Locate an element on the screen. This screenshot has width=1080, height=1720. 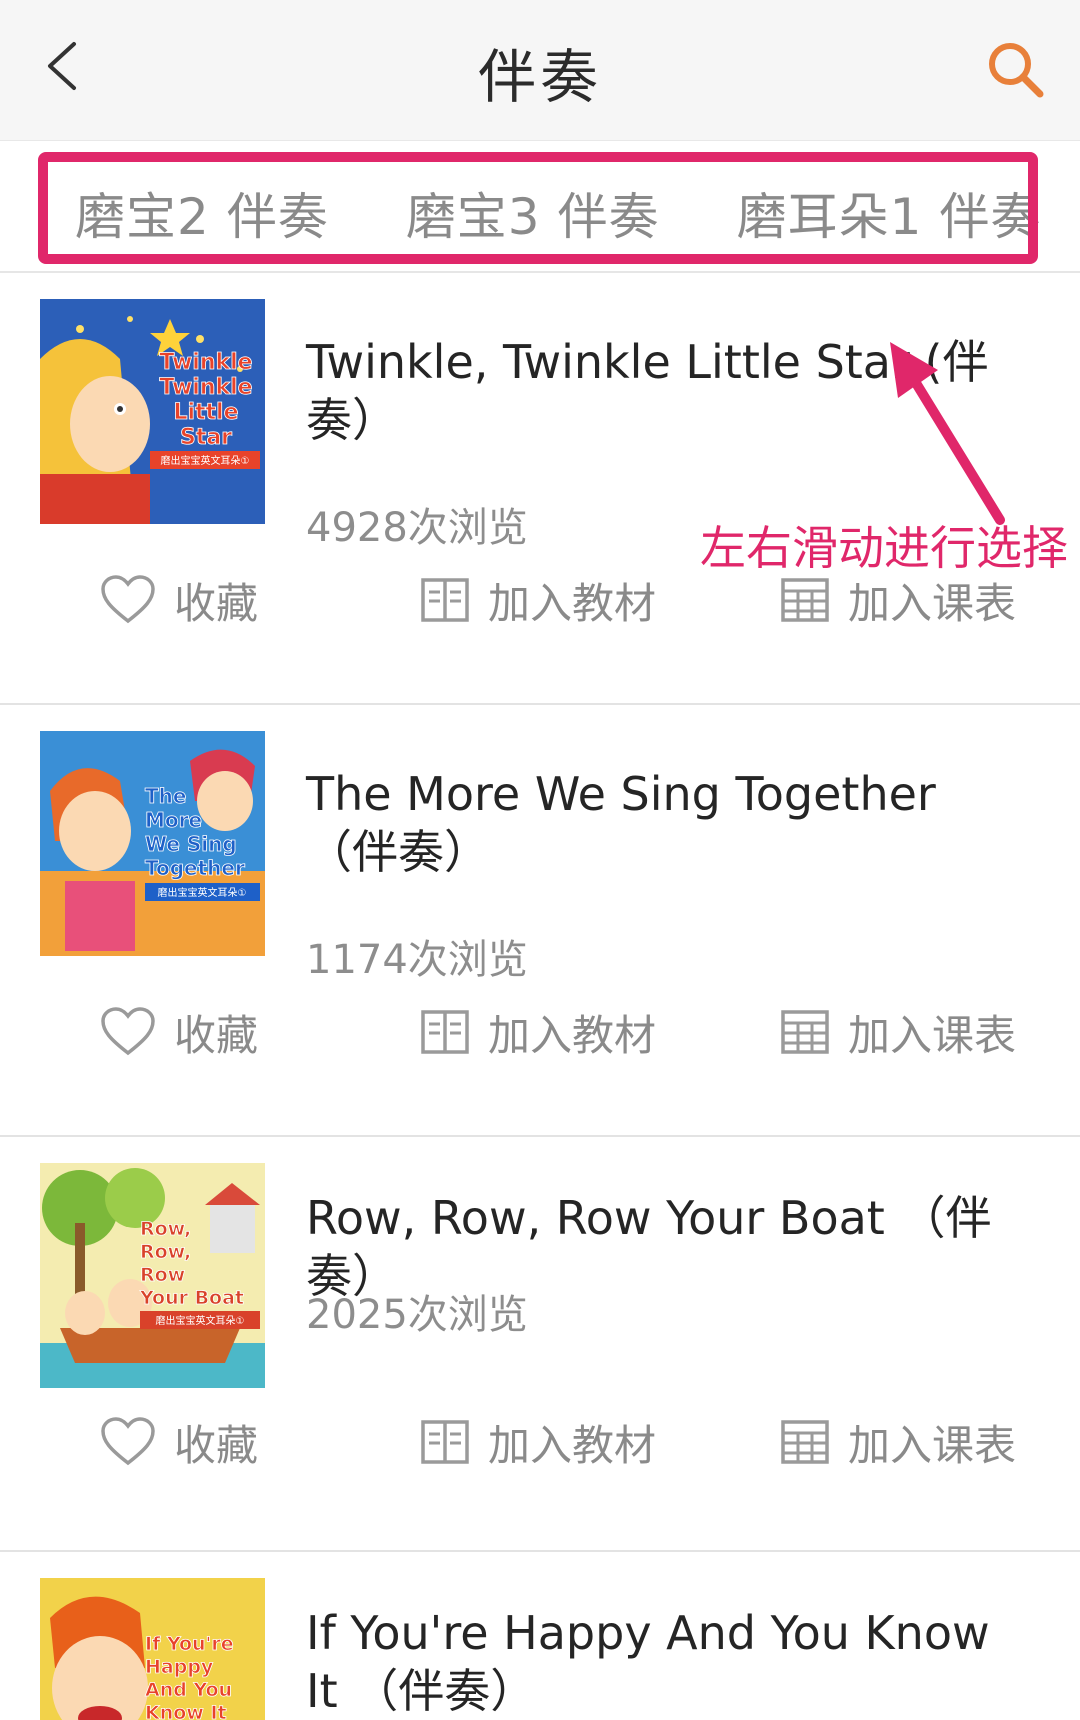
cover-image: Row, Row, Row Your Boat 磨出宝宝英文耳朵① is located at coordinates (152, 1275).